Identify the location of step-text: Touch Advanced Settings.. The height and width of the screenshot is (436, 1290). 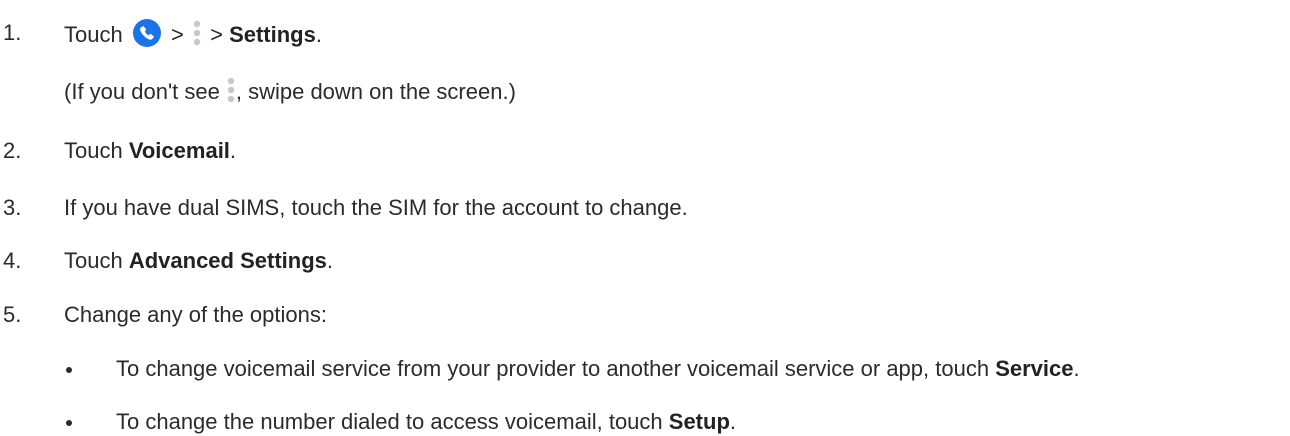
(198, 261).